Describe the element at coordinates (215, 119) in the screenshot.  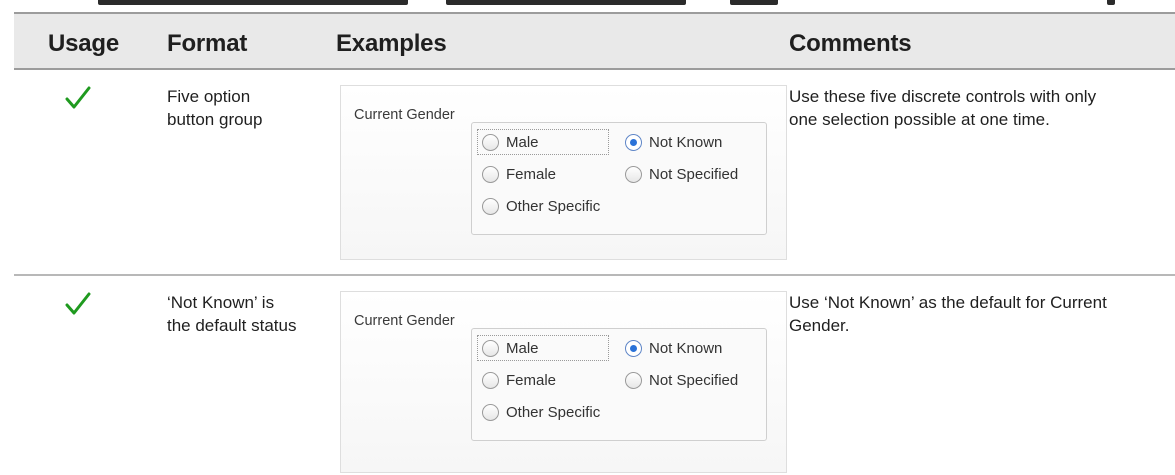
I see `format-line: button group` at that location.